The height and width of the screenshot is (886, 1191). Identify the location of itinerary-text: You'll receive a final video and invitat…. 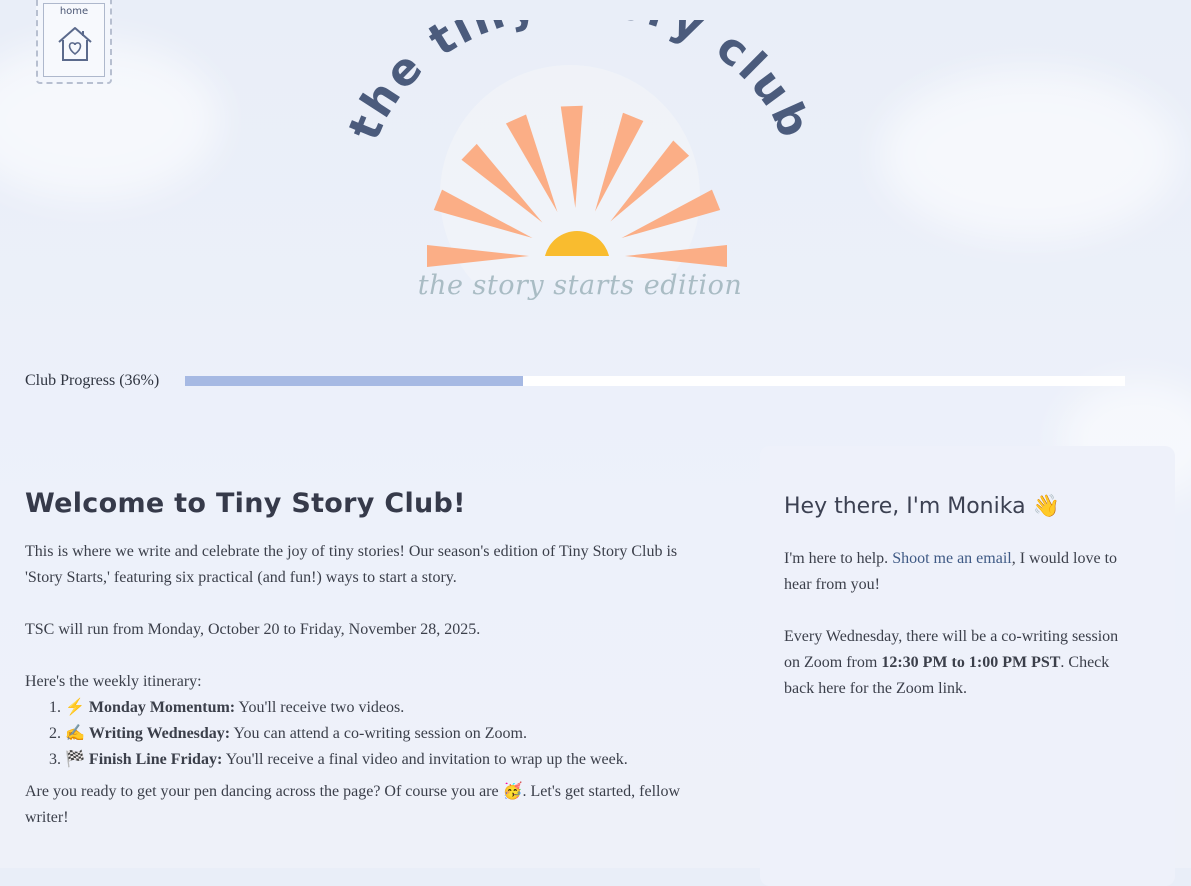
(425, 759).